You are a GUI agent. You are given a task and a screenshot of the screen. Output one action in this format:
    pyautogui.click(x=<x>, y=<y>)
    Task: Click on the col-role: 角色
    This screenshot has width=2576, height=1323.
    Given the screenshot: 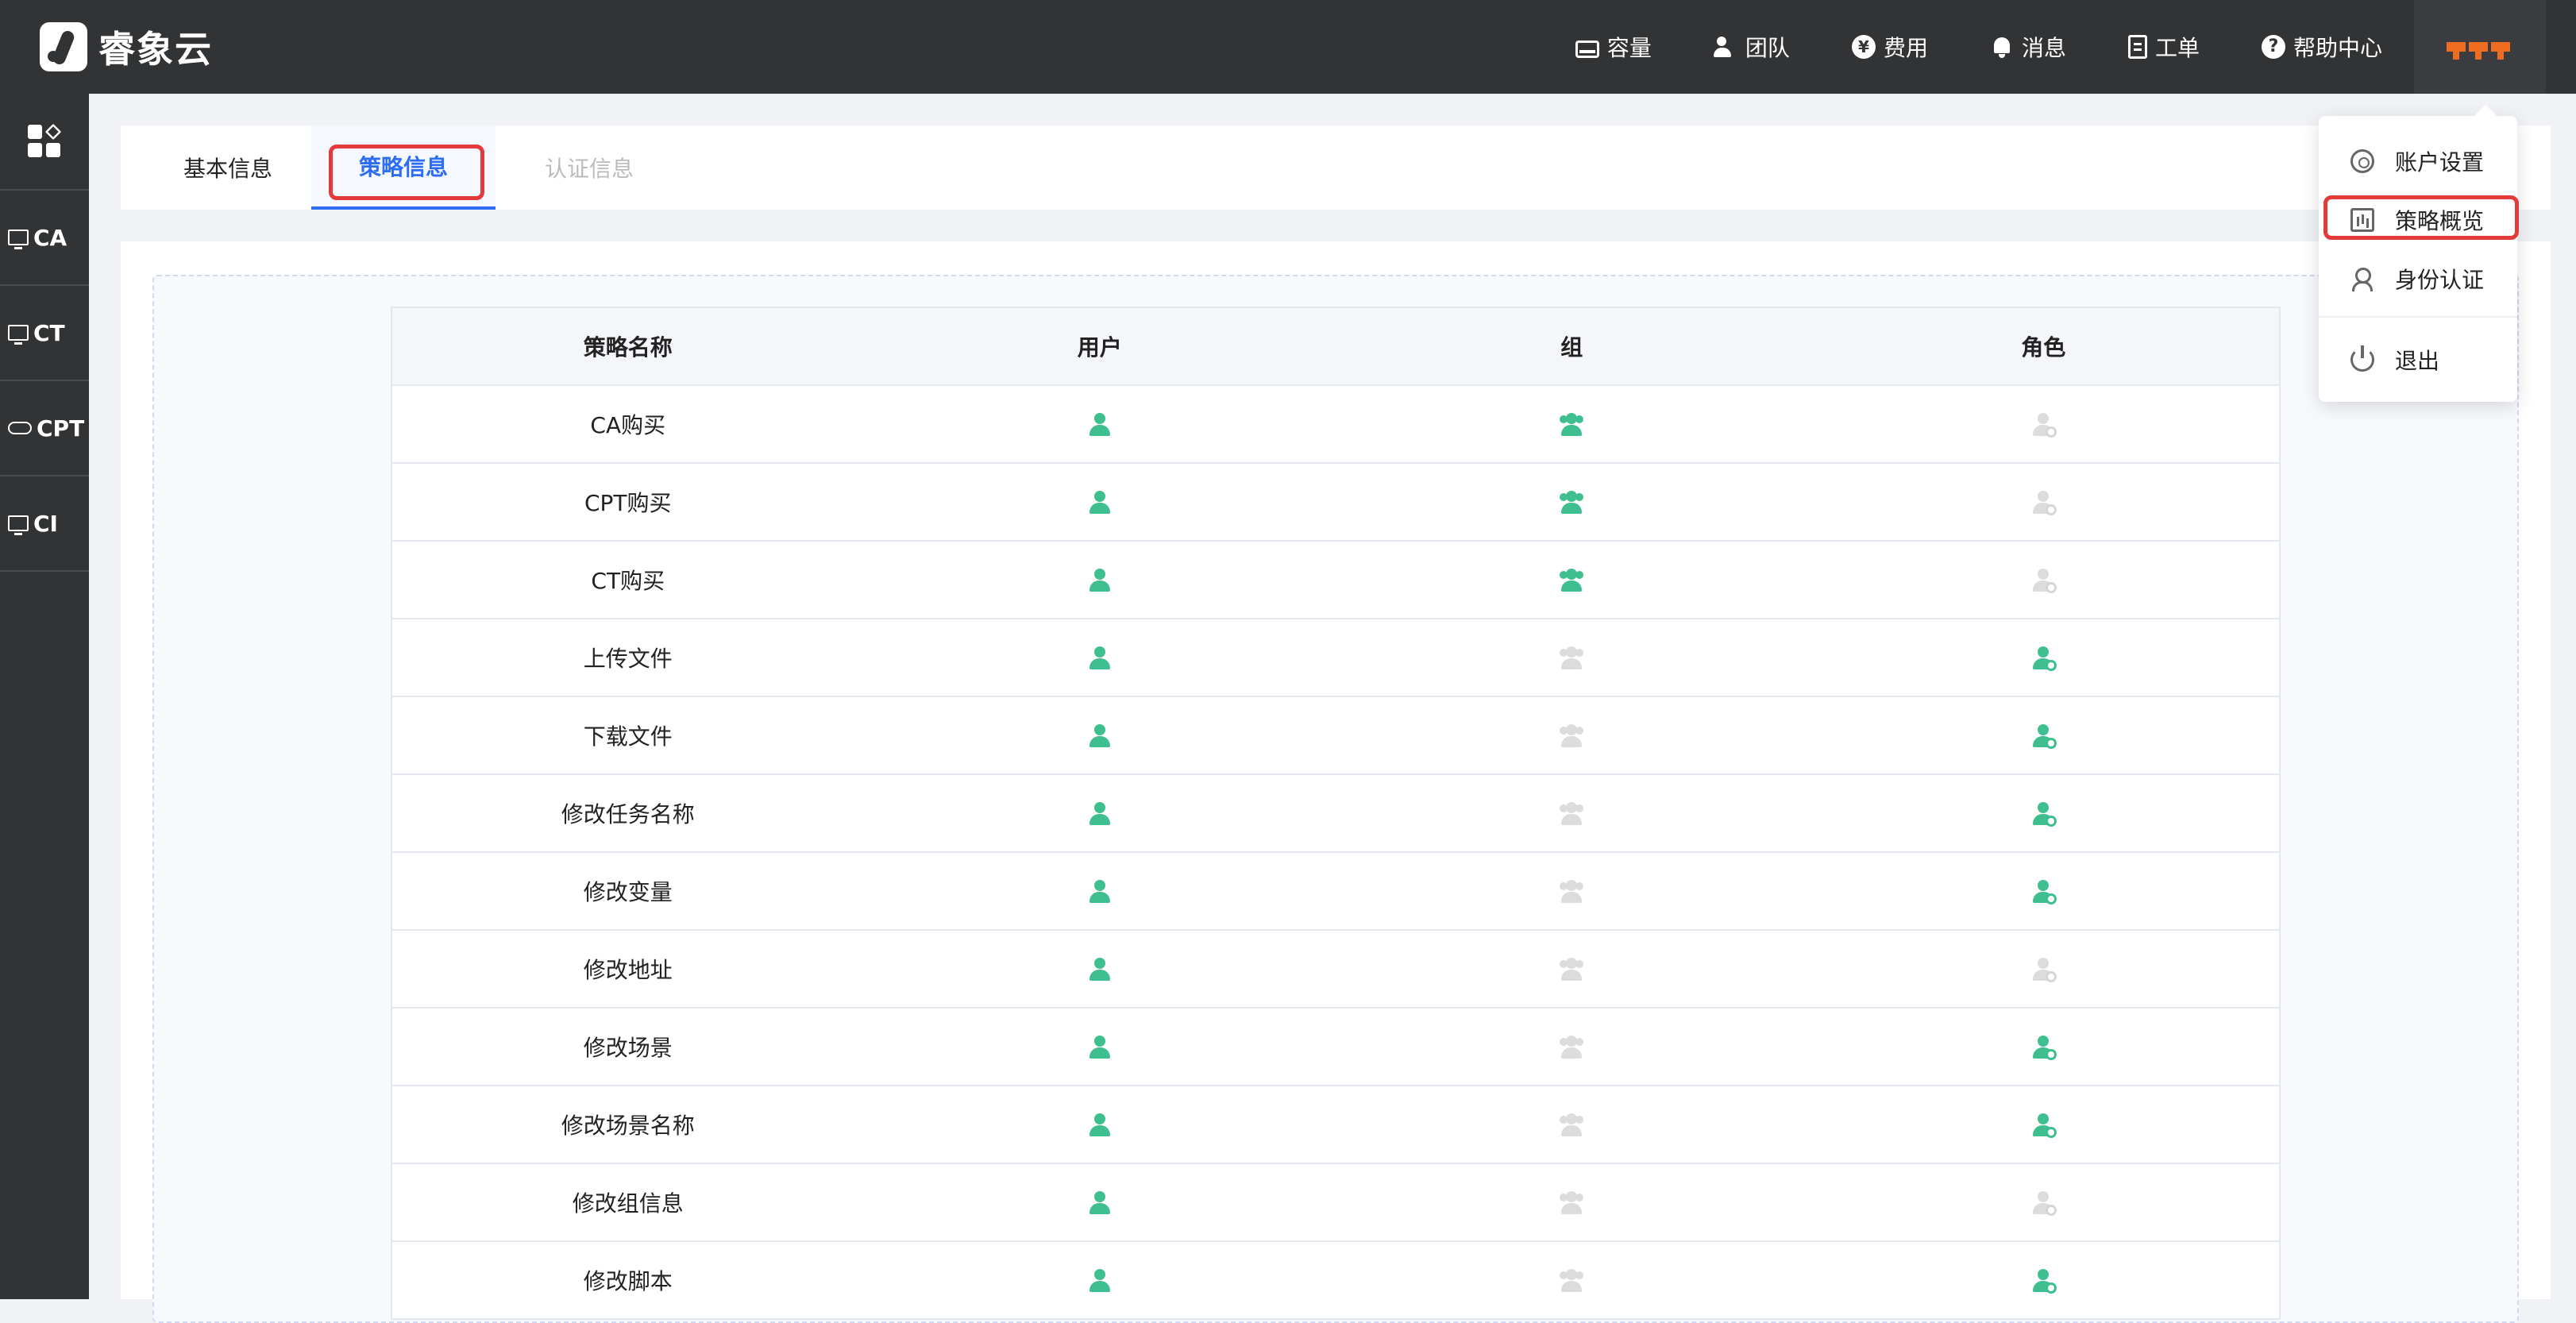 What is the action you would take?
    pyautogui.click(x=2043, y=346)
    